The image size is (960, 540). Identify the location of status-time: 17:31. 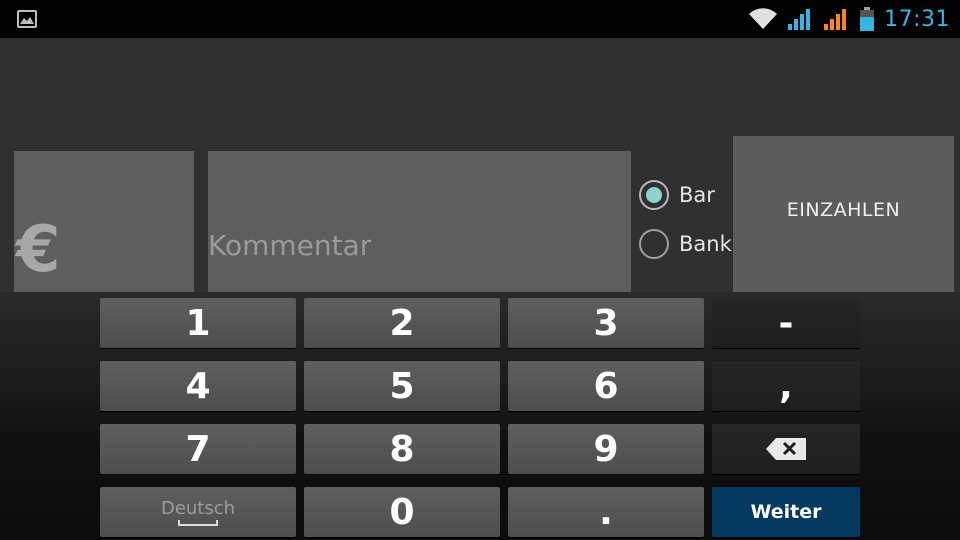
(917, 19).